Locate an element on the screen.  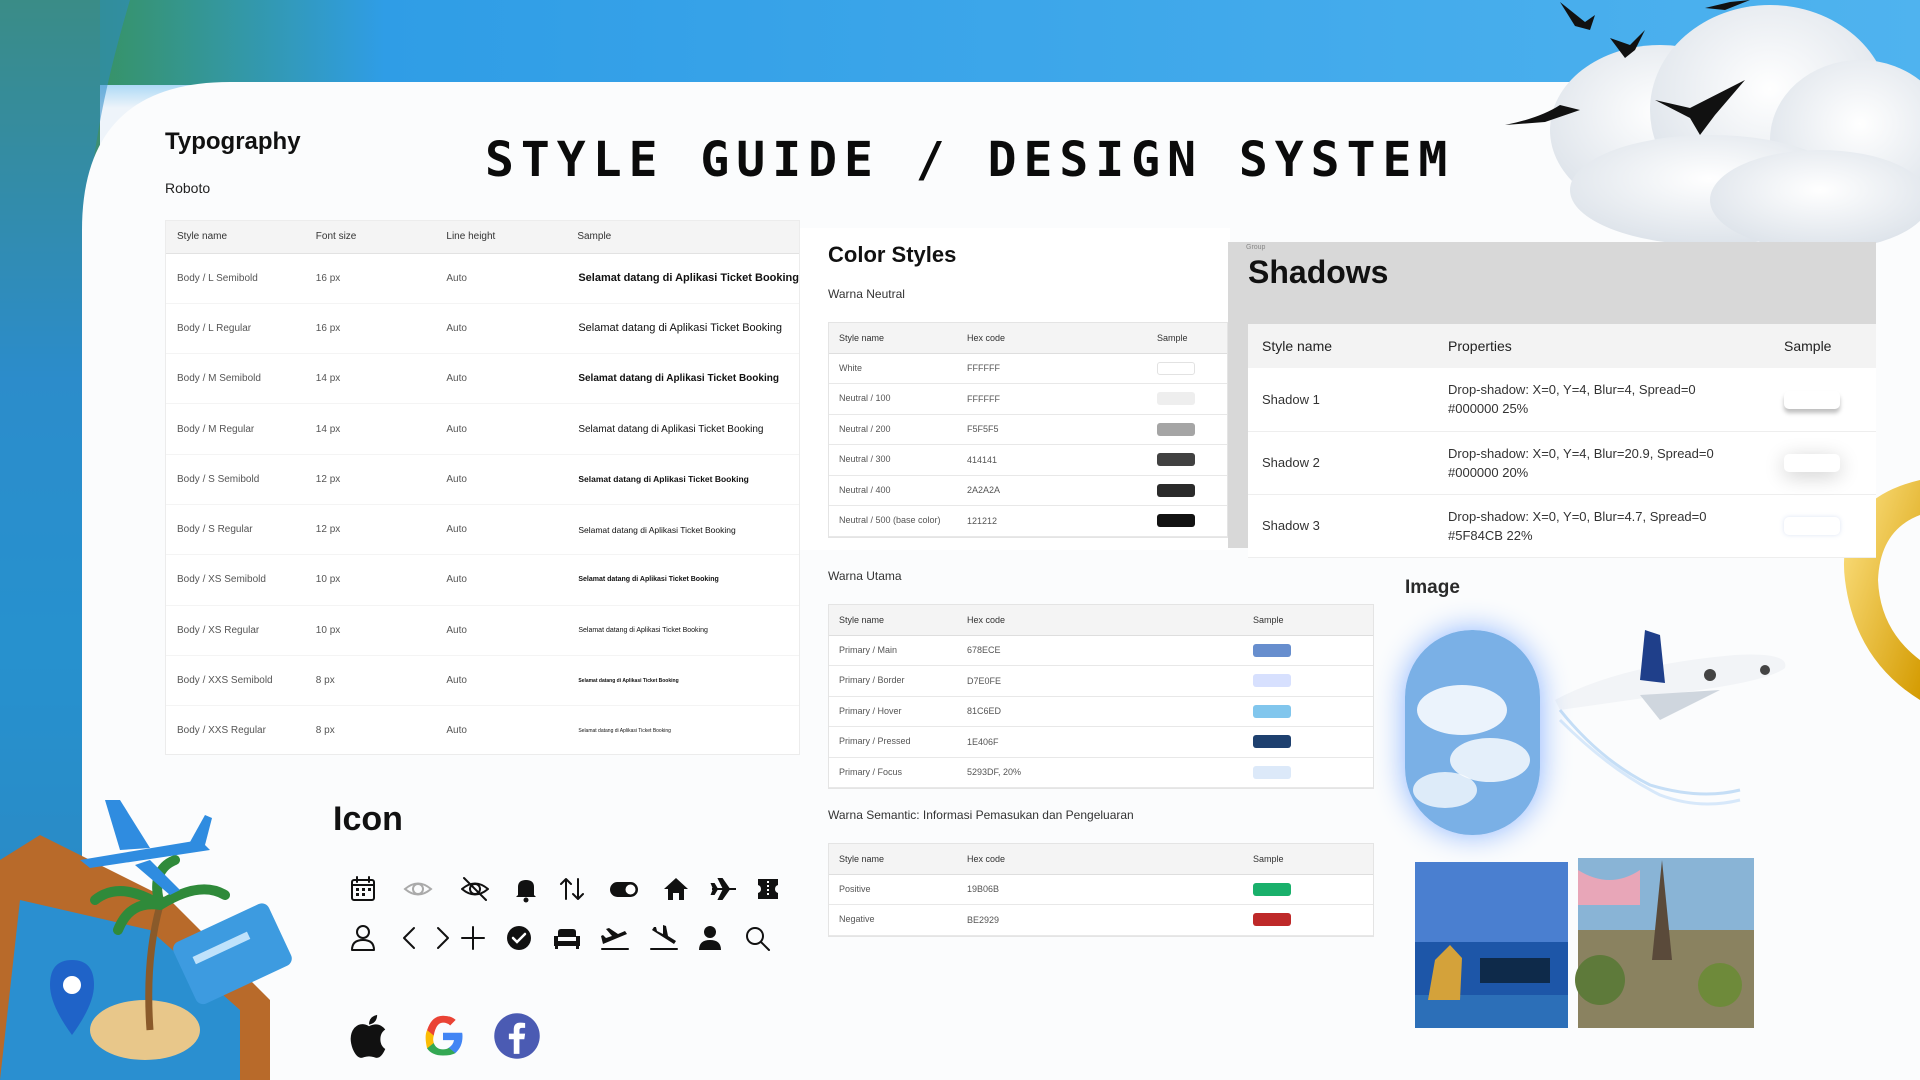
style-name: Body / XS Semibold is located at coordinates (235, 580).